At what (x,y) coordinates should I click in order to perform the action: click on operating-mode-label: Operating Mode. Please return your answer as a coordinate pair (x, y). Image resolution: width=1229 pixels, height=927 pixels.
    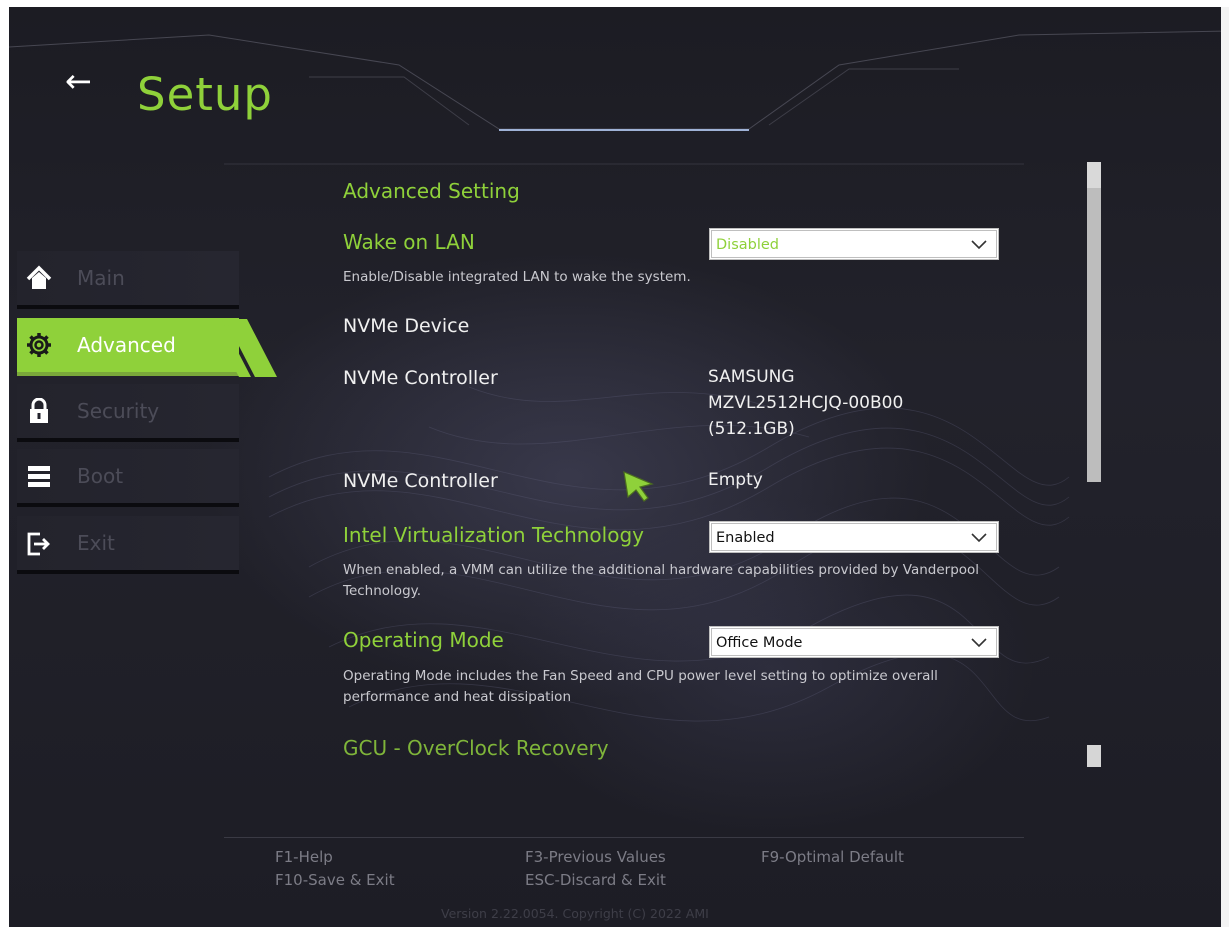
    Looking at the image, I should click on (423, 640).